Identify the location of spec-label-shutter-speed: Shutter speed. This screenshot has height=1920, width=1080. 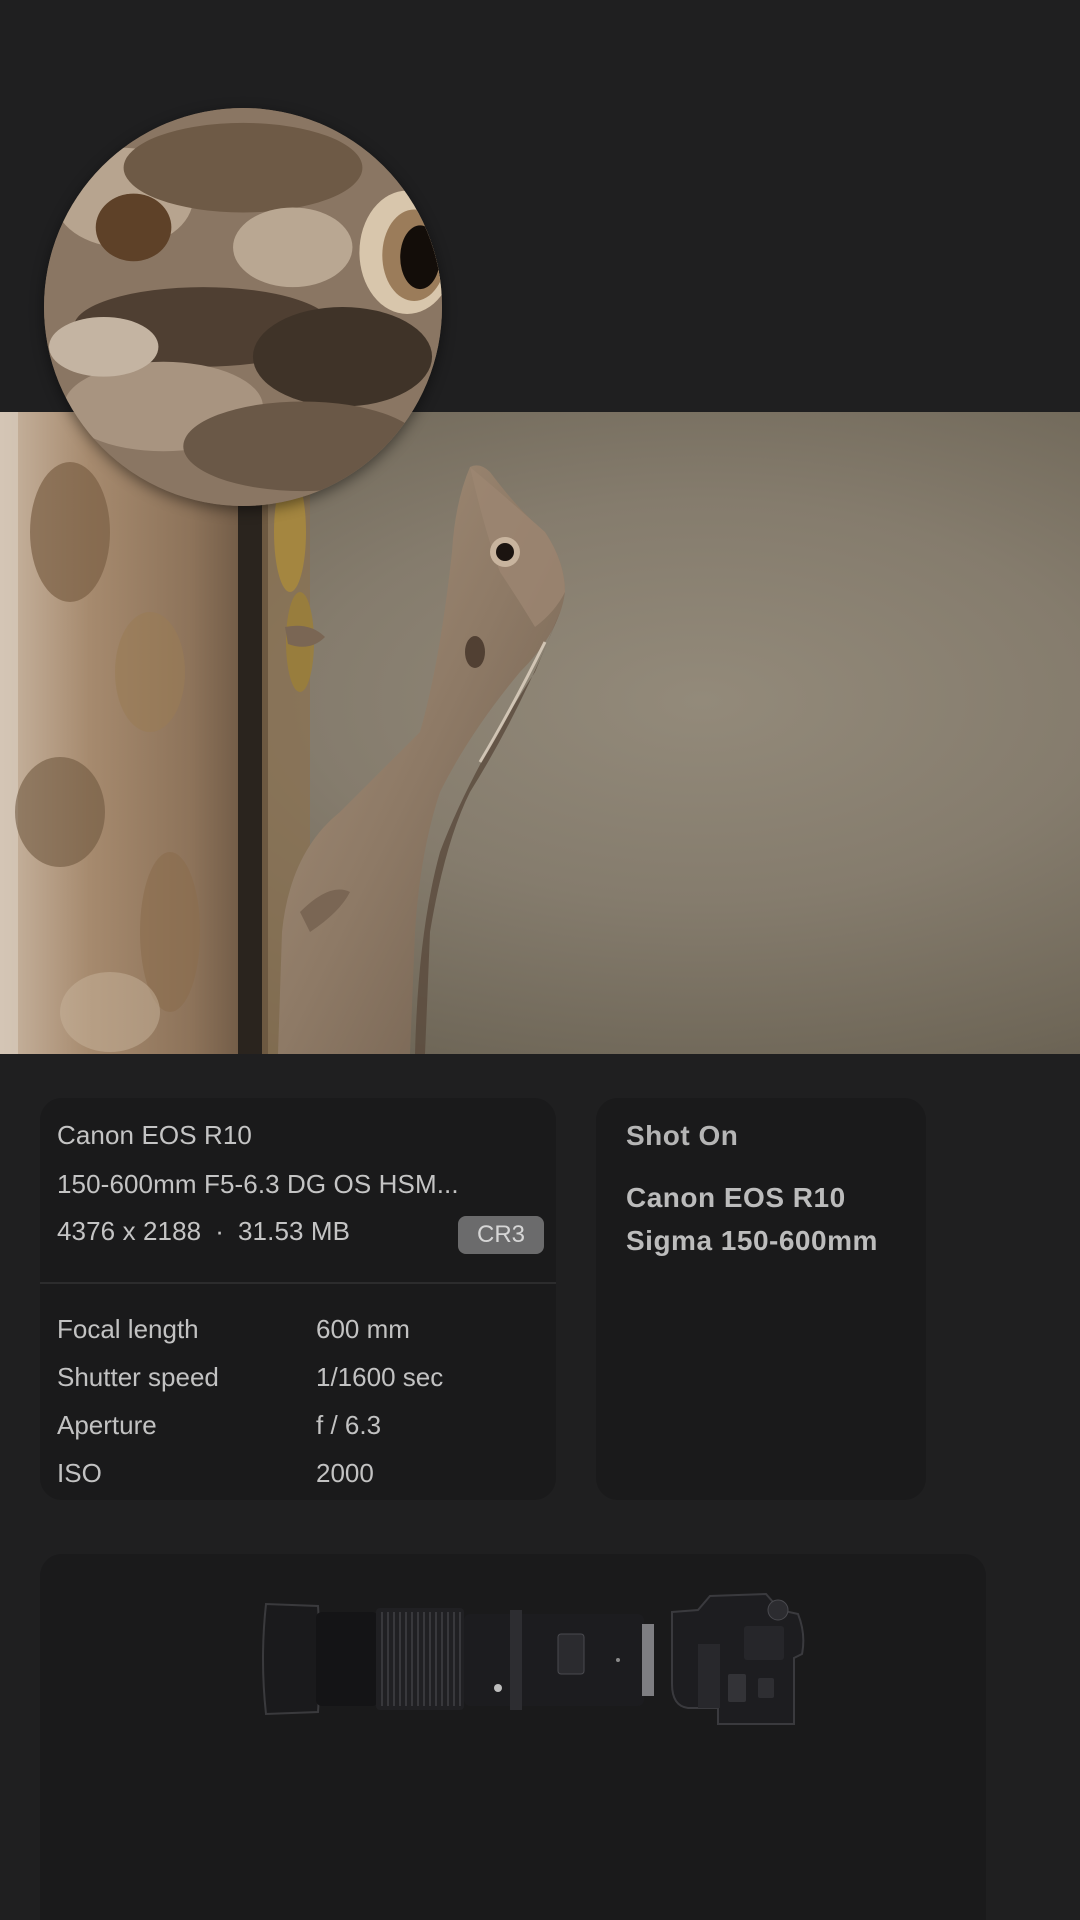
(138, 1377).